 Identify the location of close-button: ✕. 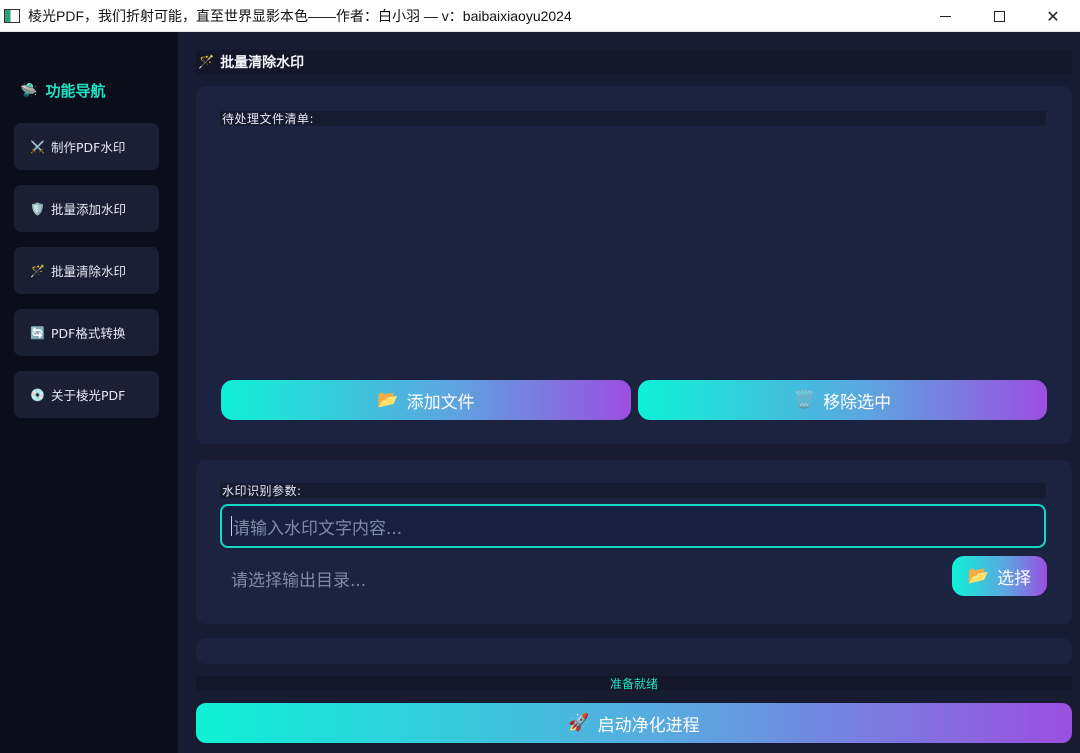
(1053, 16).